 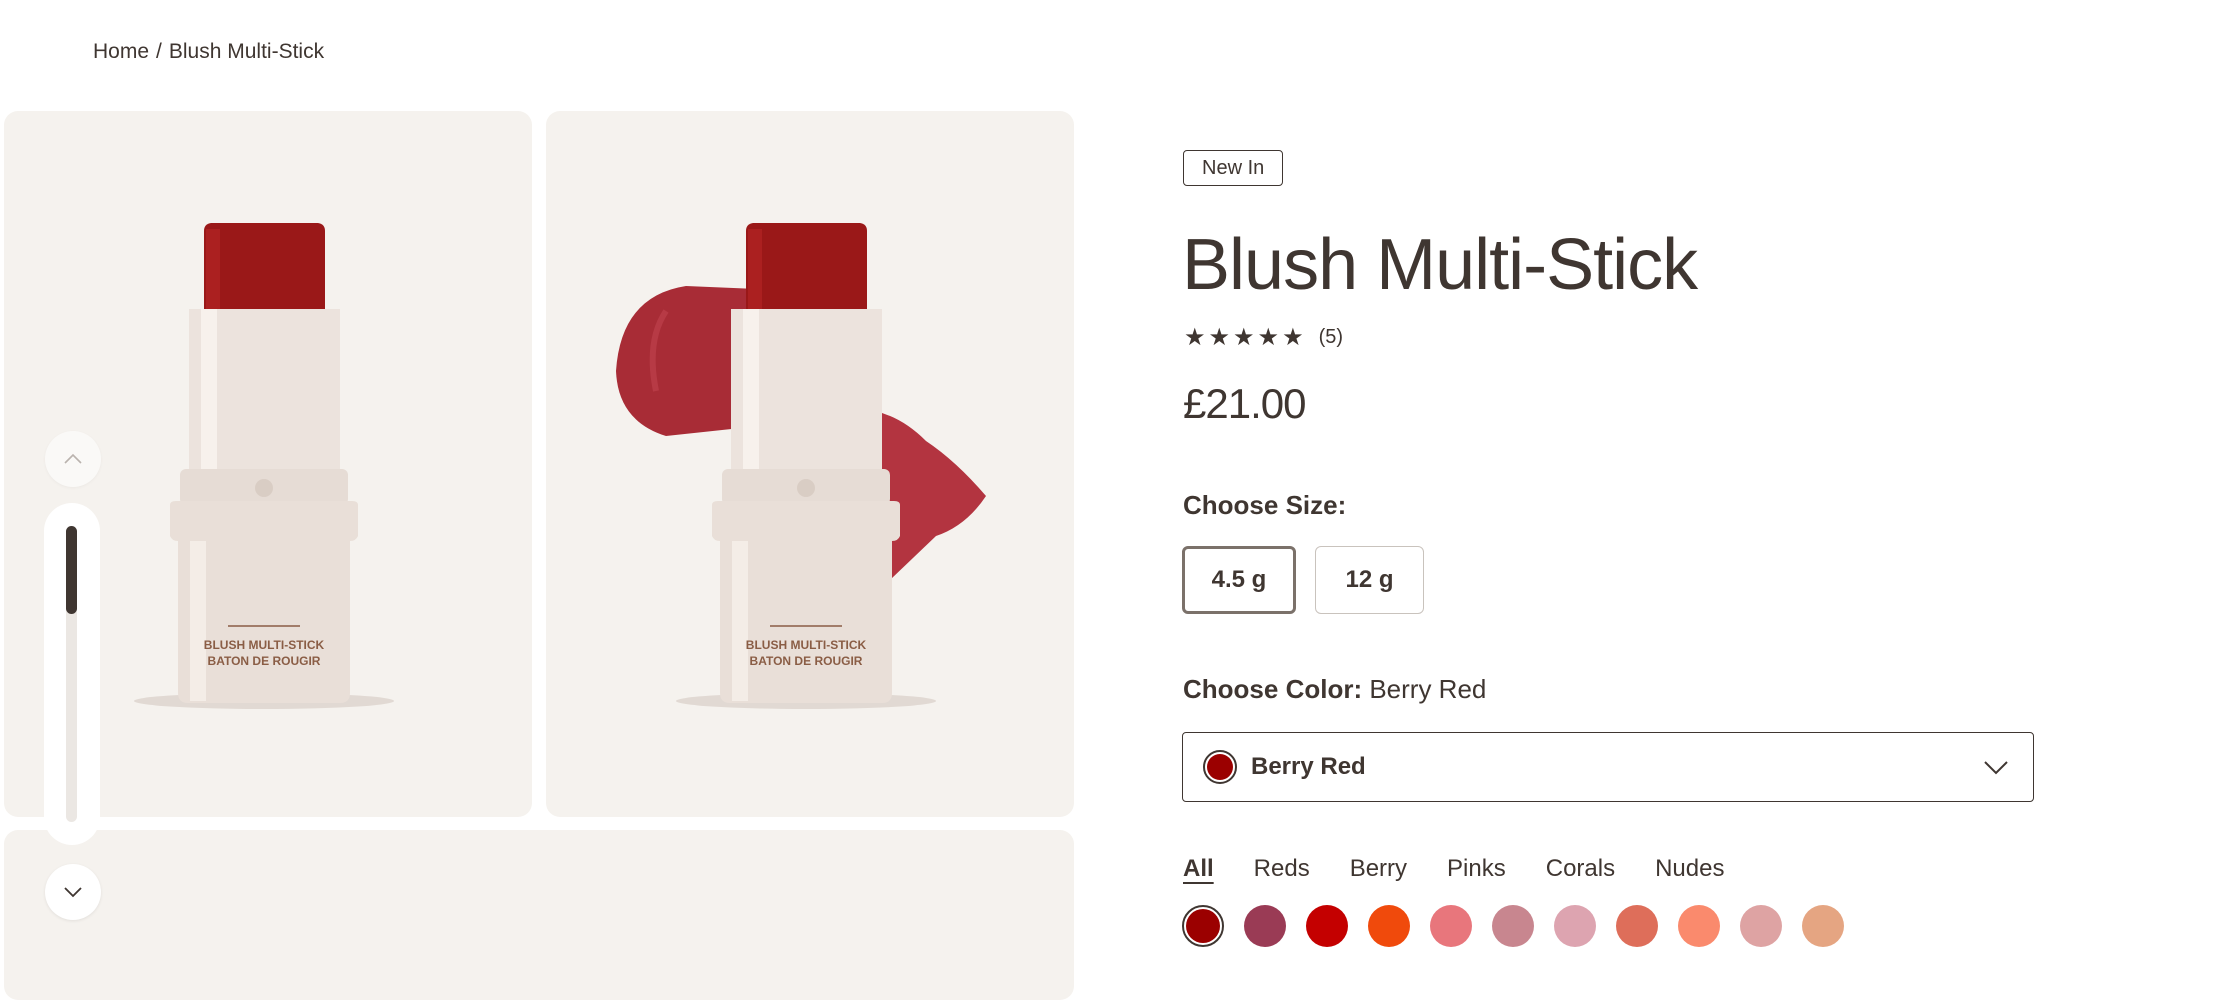 What do you see at coordinates (1440, 265) in the screenshot?
I see `product-title: Blush Multi-Stick` at bounding box center [1440, 265].